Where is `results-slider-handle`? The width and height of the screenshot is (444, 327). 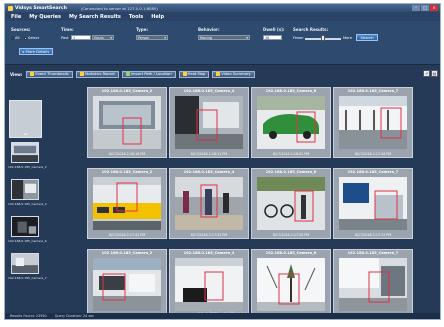 results-slider-handle is located at coordinates (323, 38).